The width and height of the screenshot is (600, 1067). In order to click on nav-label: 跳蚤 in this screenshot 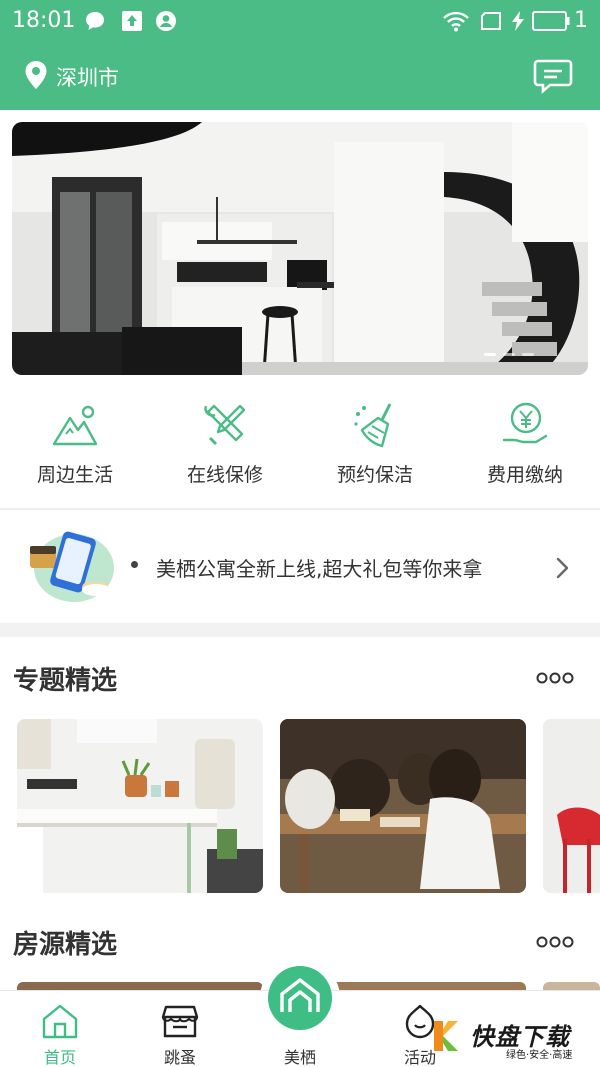, I will do `click(179, 1057)`.